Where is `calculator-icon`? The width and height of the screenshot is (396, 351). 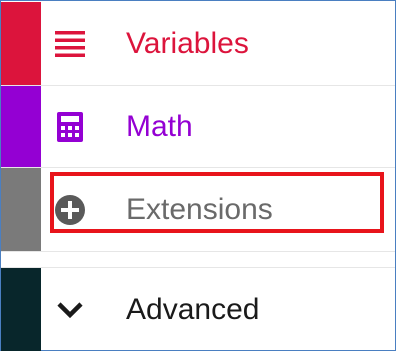 calculator-icon is located at coordinates (70, 127).